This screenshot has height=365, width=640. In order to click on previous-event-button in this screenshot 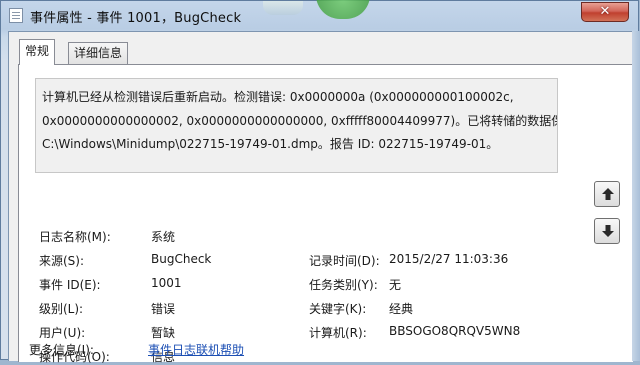, I will do `click(607, 194)`.